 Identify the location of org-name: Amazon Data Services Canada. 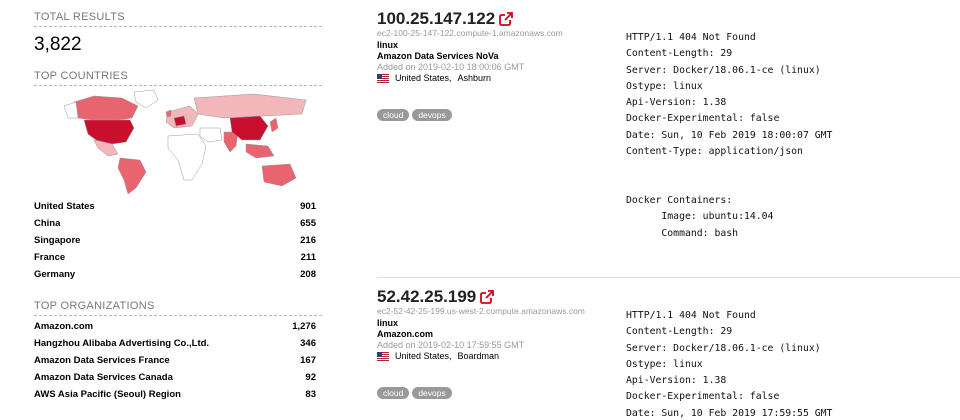
(103, 377).